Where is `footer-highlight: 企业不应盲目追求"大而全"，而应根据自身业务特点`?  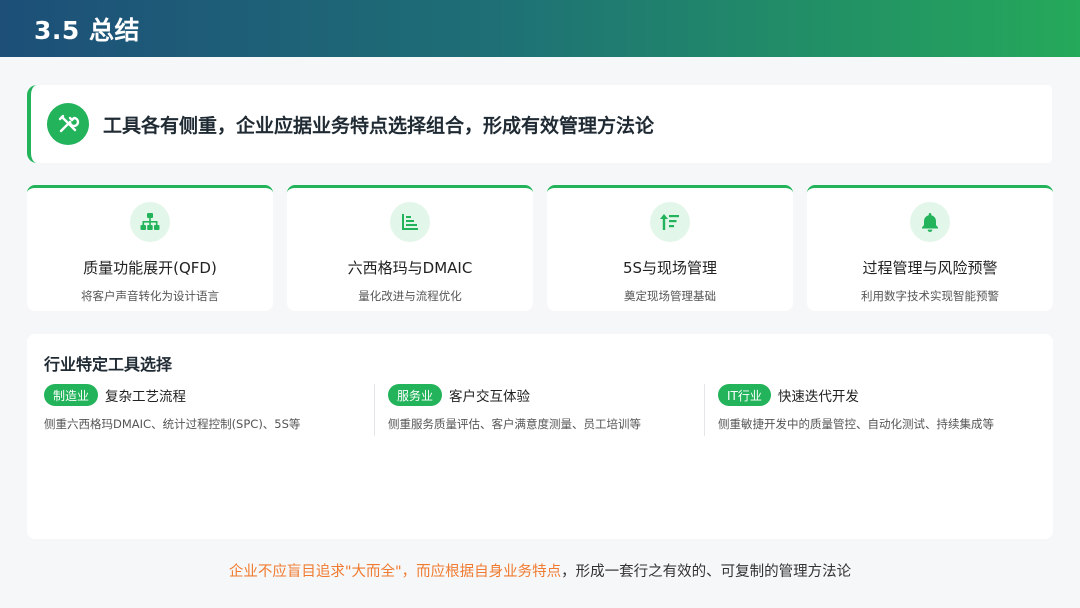
footer-highlight: 企业不应盲目追求"大而全"，而应根据自身业务特点 is located at coordinates (395, 572).